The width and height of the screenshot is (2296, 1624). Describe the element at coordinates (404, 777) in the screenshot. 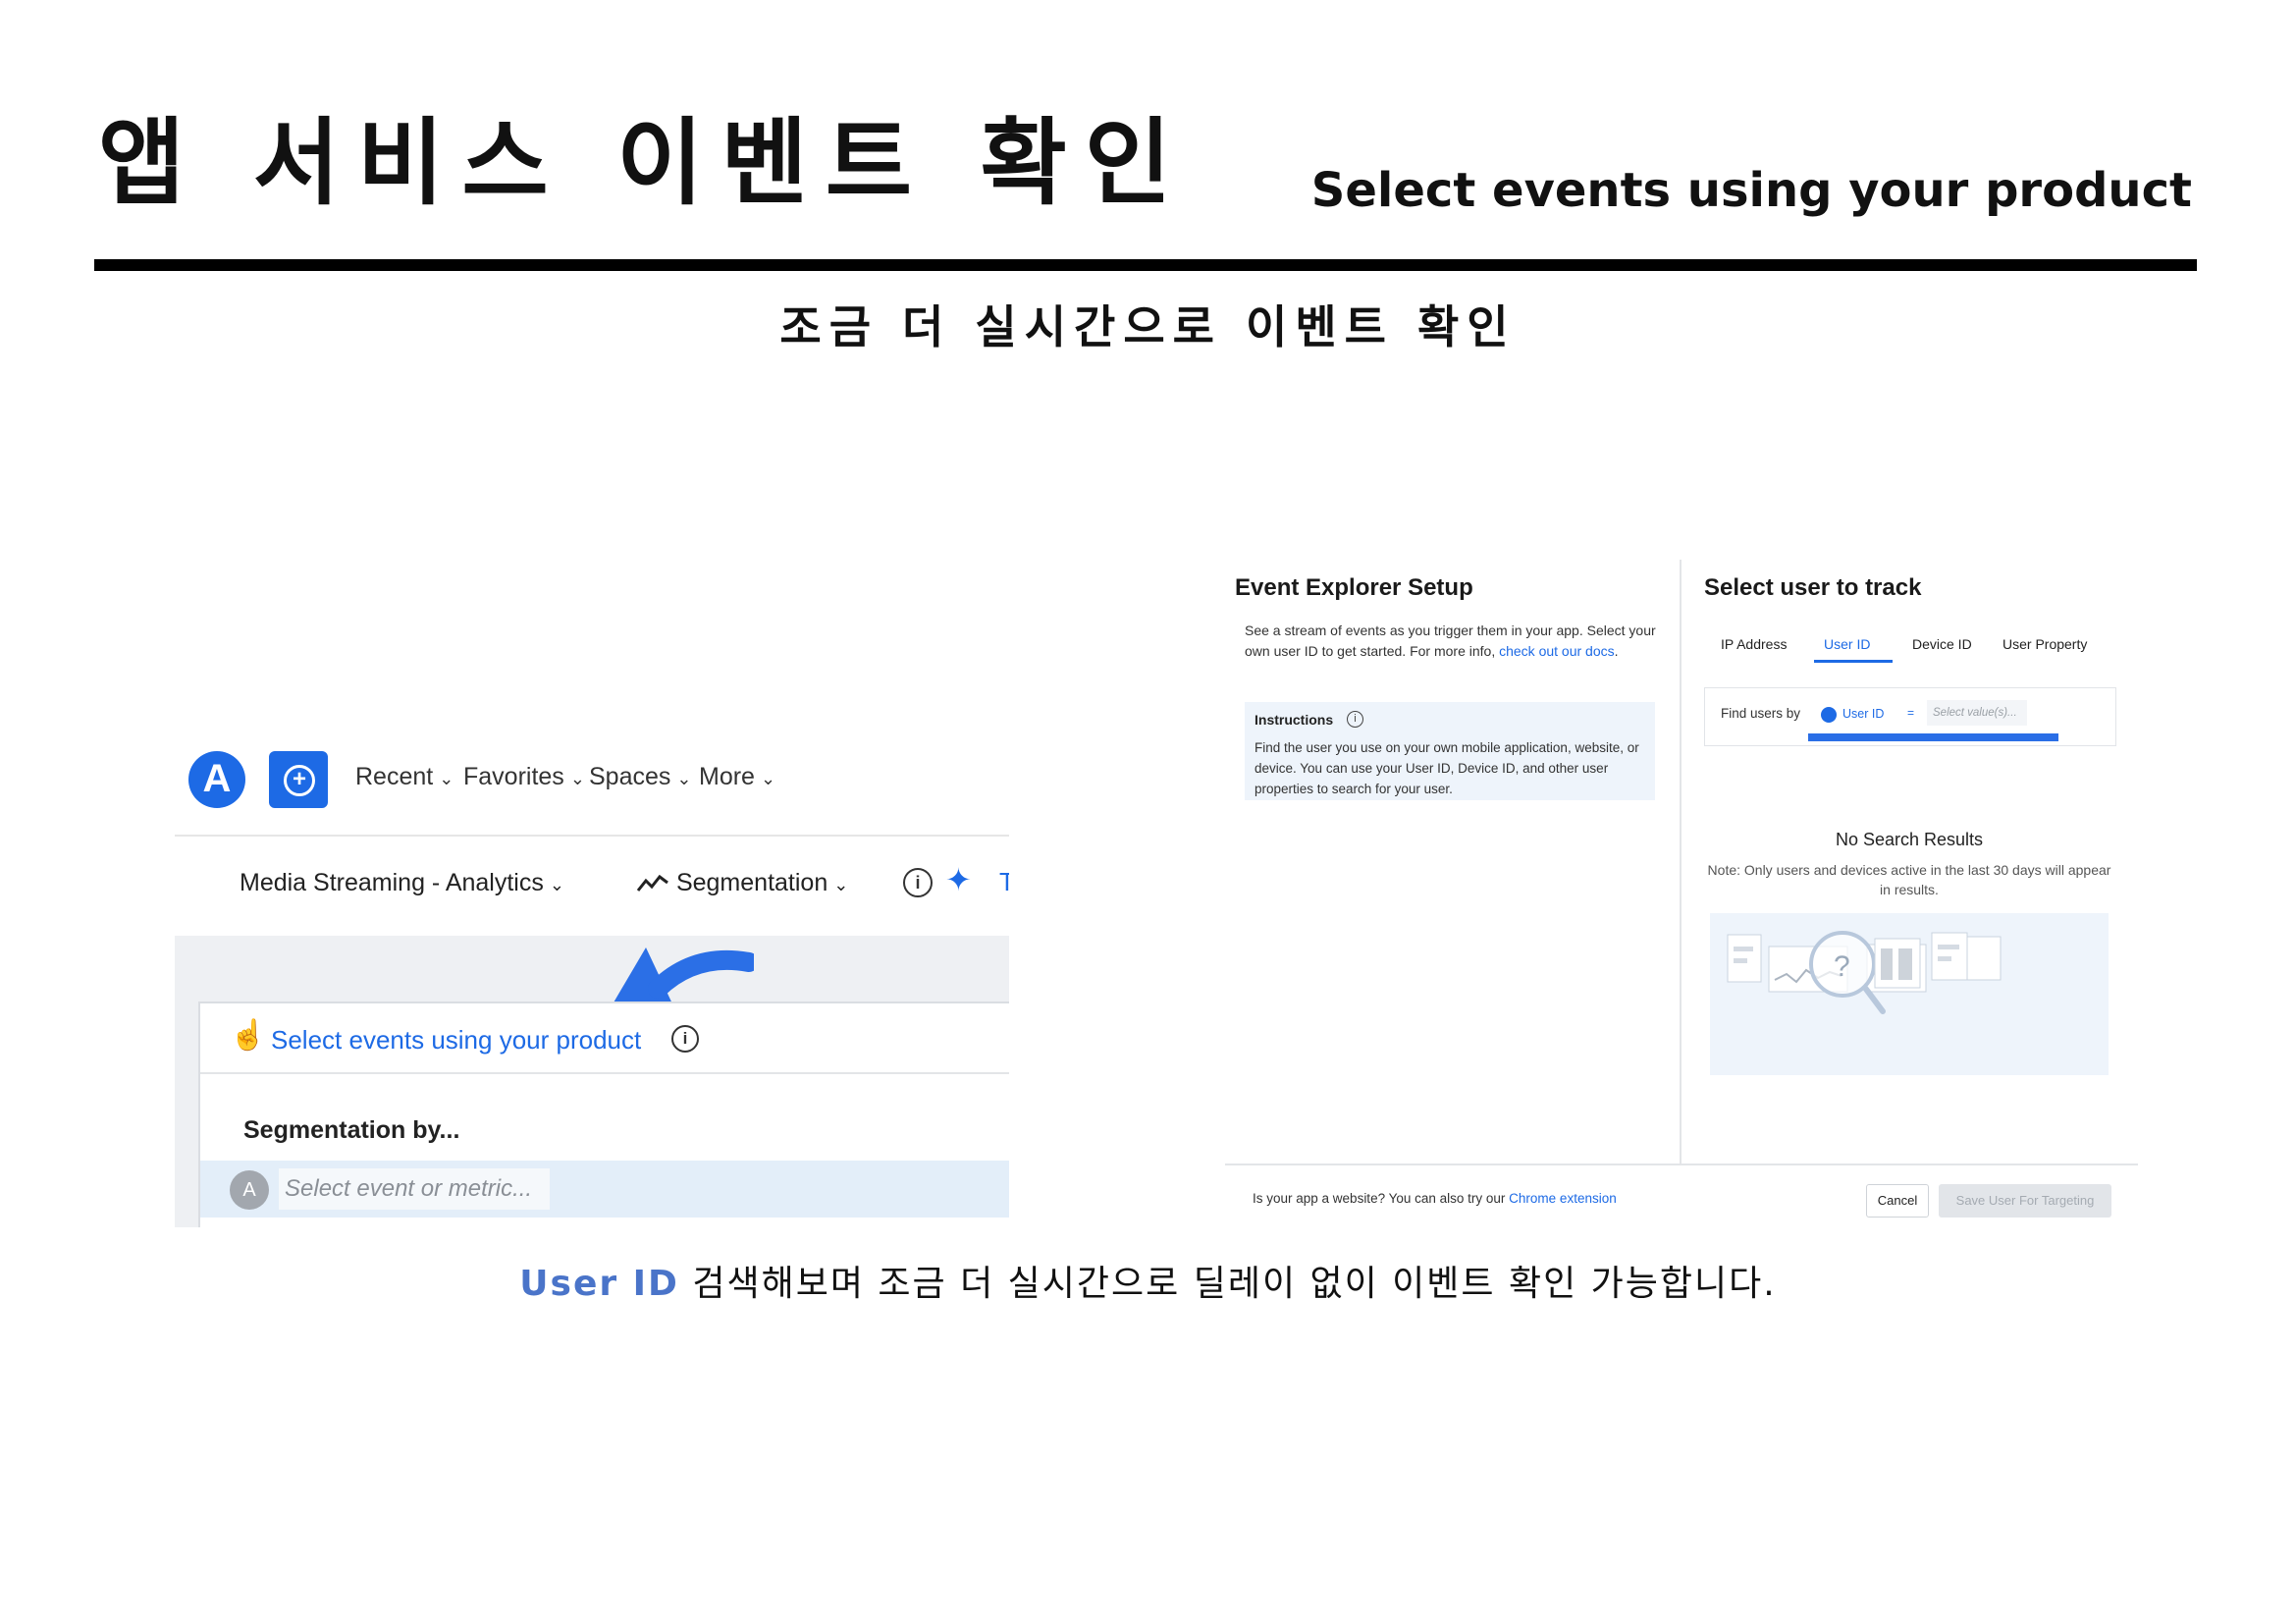

I see `nav-recent: Recent ⌄` at that location.